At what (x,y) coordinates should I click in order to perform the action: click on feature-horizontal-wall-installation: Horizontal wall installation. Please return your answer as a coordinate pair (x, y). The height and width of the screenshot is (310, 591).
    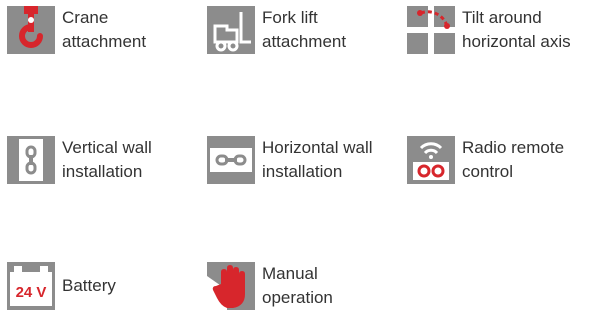
    Looking at the image, I should click on (290, 160).